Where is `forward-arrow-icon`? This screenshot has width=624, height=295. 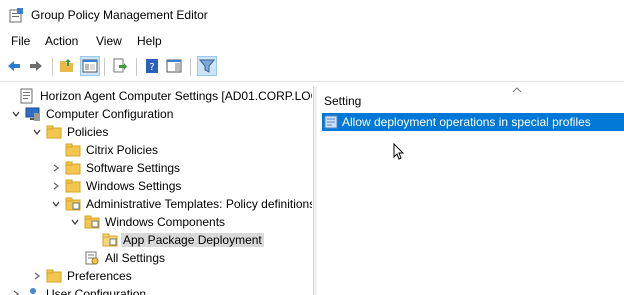
forward-arrow-icon is located at coordinates (36, 66).